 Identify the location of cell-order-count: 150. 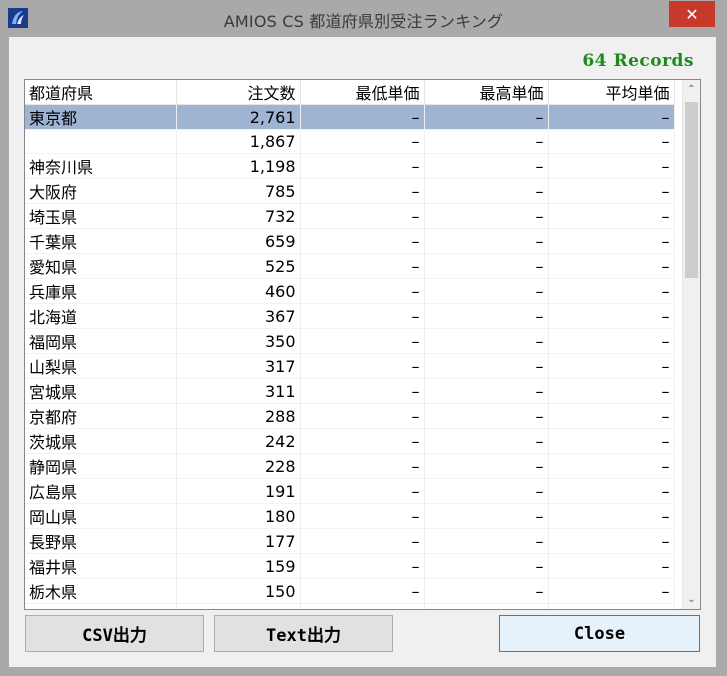
(238, 591).